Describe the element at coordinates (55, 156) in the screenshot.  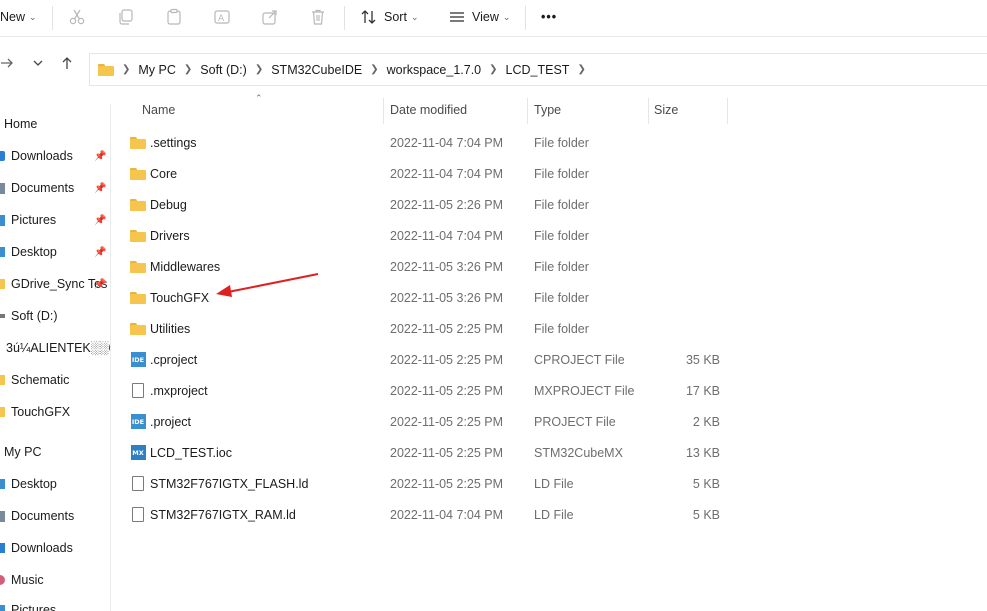
I see `sidebar-item-downloads: Downloads 📌` at that location.